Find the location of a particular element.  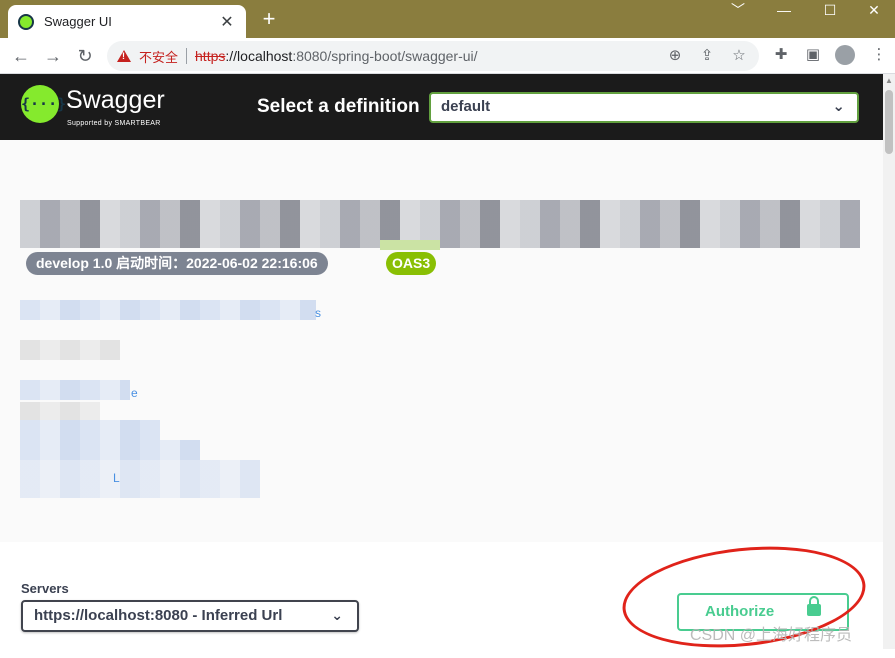

close-window-button: ✕ is located at coordinates (874, 12).